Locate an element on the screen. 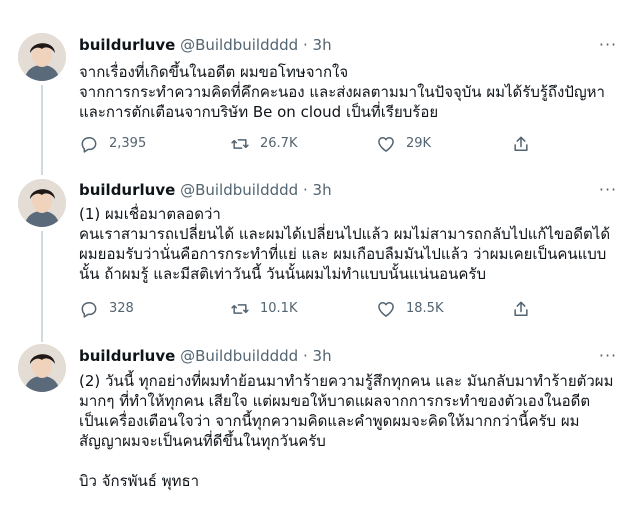 The image size is (641, 509). retweet-button: 26.7K is located at coordinates (263, 144).